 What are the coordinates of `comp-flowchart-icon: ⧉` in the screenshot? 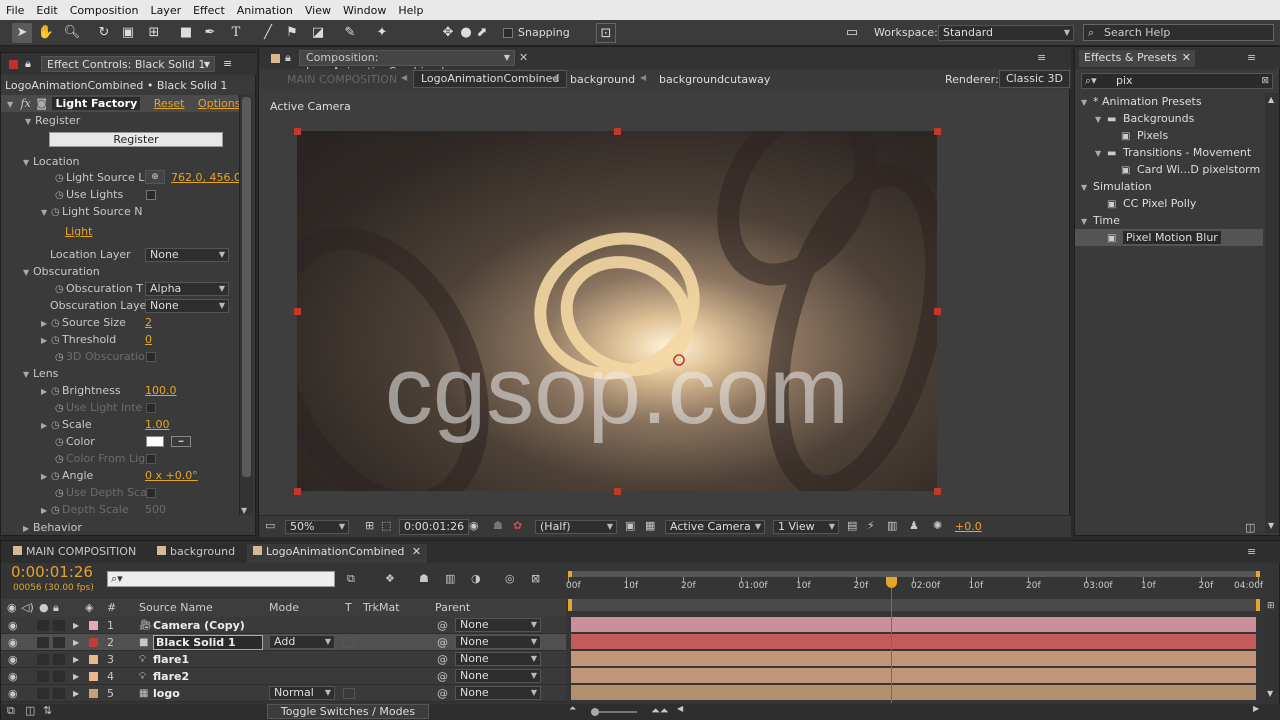 It's located at (11, 711).